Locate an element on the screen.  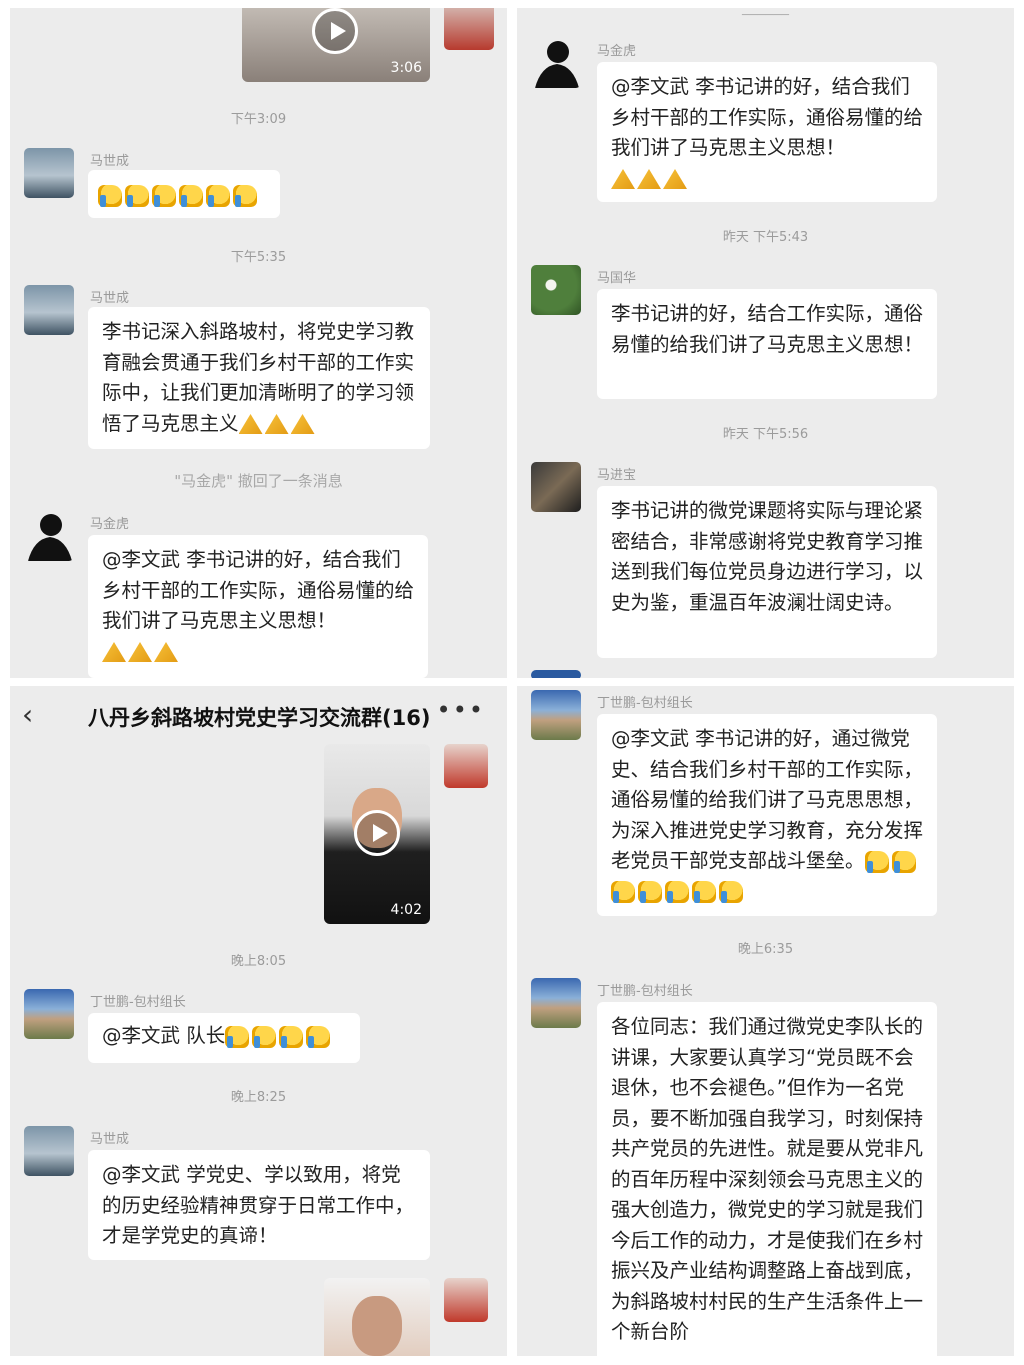
message-text: 李书记讲的好，结合工作实际，通俗易懂的给我们讲了马克思主义思想！ is located at coordinates (767, 329).